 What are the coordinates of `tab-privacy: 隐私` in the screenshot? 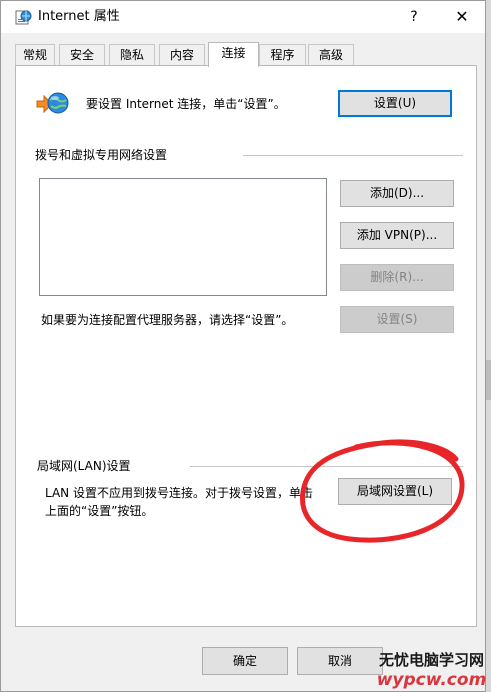 It's located at (132, 55).